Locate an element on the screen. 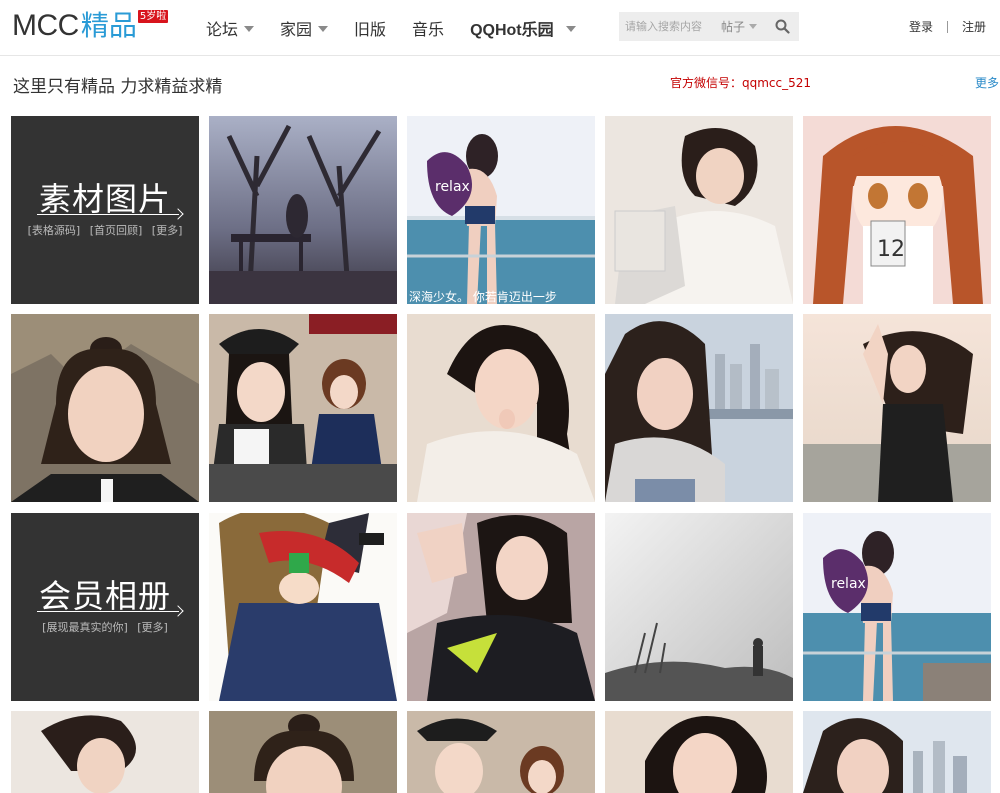 This screenshot has height=793, width=1000. search-icon is located at coordinates (782, 26).